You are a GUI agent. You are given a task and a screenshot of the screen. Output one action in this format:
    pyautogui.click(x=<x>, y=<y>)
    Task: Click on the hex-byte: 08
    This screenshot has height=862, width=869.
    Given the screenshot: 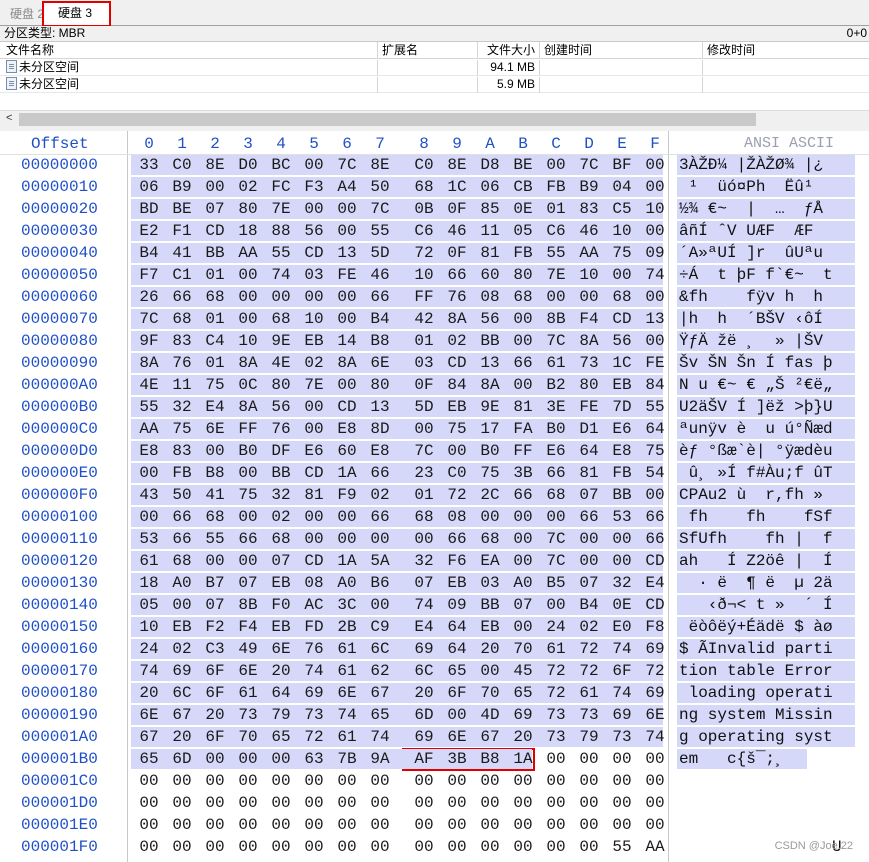 What is the action you would take?
    pyautogui.click(x=457, y=517)
    